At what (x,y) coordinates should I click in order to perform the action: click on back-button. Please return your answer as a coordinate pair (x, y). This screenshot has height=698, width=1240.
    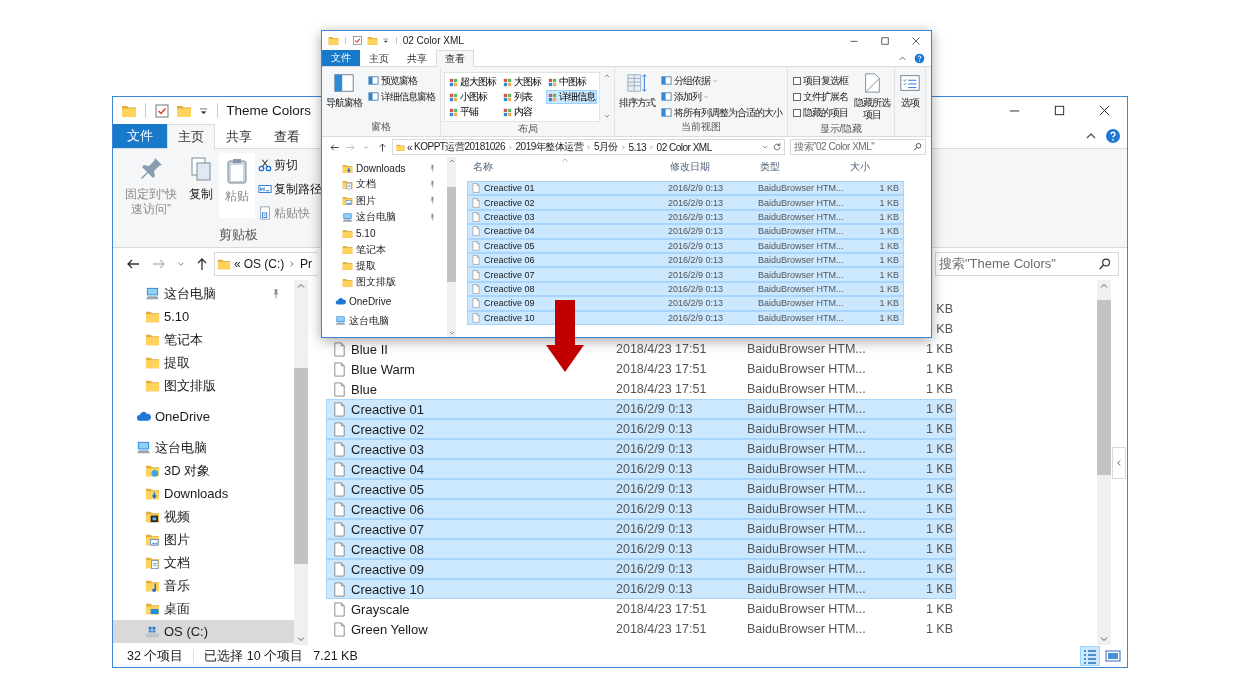
    Looking at the image, I should click on (334, 147).